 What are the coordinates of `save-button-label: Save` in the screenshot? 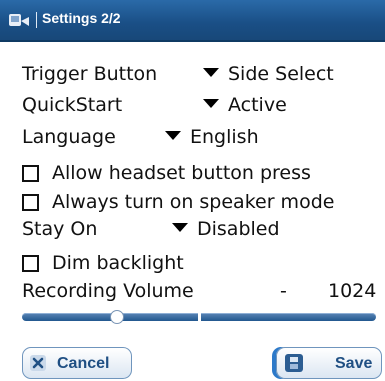 It's located at (354, 363).